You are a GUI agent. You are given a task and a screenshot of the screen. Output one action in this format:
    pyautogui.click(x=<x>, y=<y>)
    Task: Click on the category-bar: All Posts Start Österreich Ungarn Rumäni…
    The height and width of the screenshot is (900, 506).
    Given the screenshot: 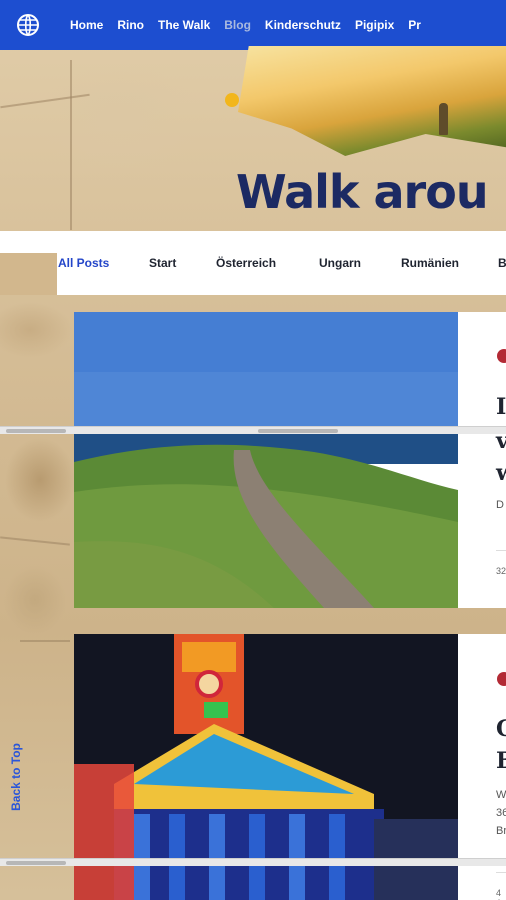 What is the action you would take?
    pyautogui.click(x=253, y=263)
    